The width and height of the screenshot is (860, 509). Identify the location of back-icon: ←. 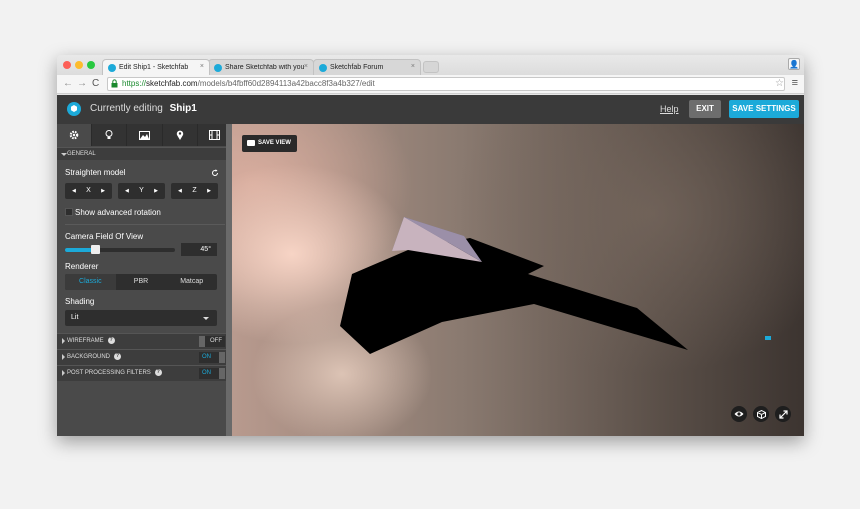
(68, 83).